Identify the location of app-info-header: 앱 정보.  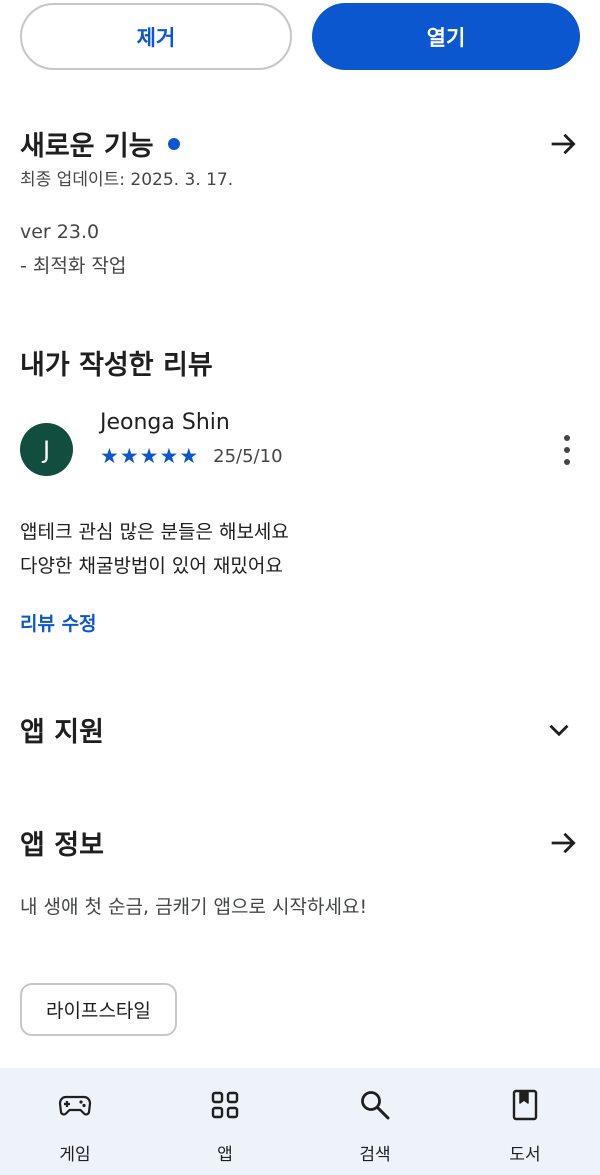
(300, 842).